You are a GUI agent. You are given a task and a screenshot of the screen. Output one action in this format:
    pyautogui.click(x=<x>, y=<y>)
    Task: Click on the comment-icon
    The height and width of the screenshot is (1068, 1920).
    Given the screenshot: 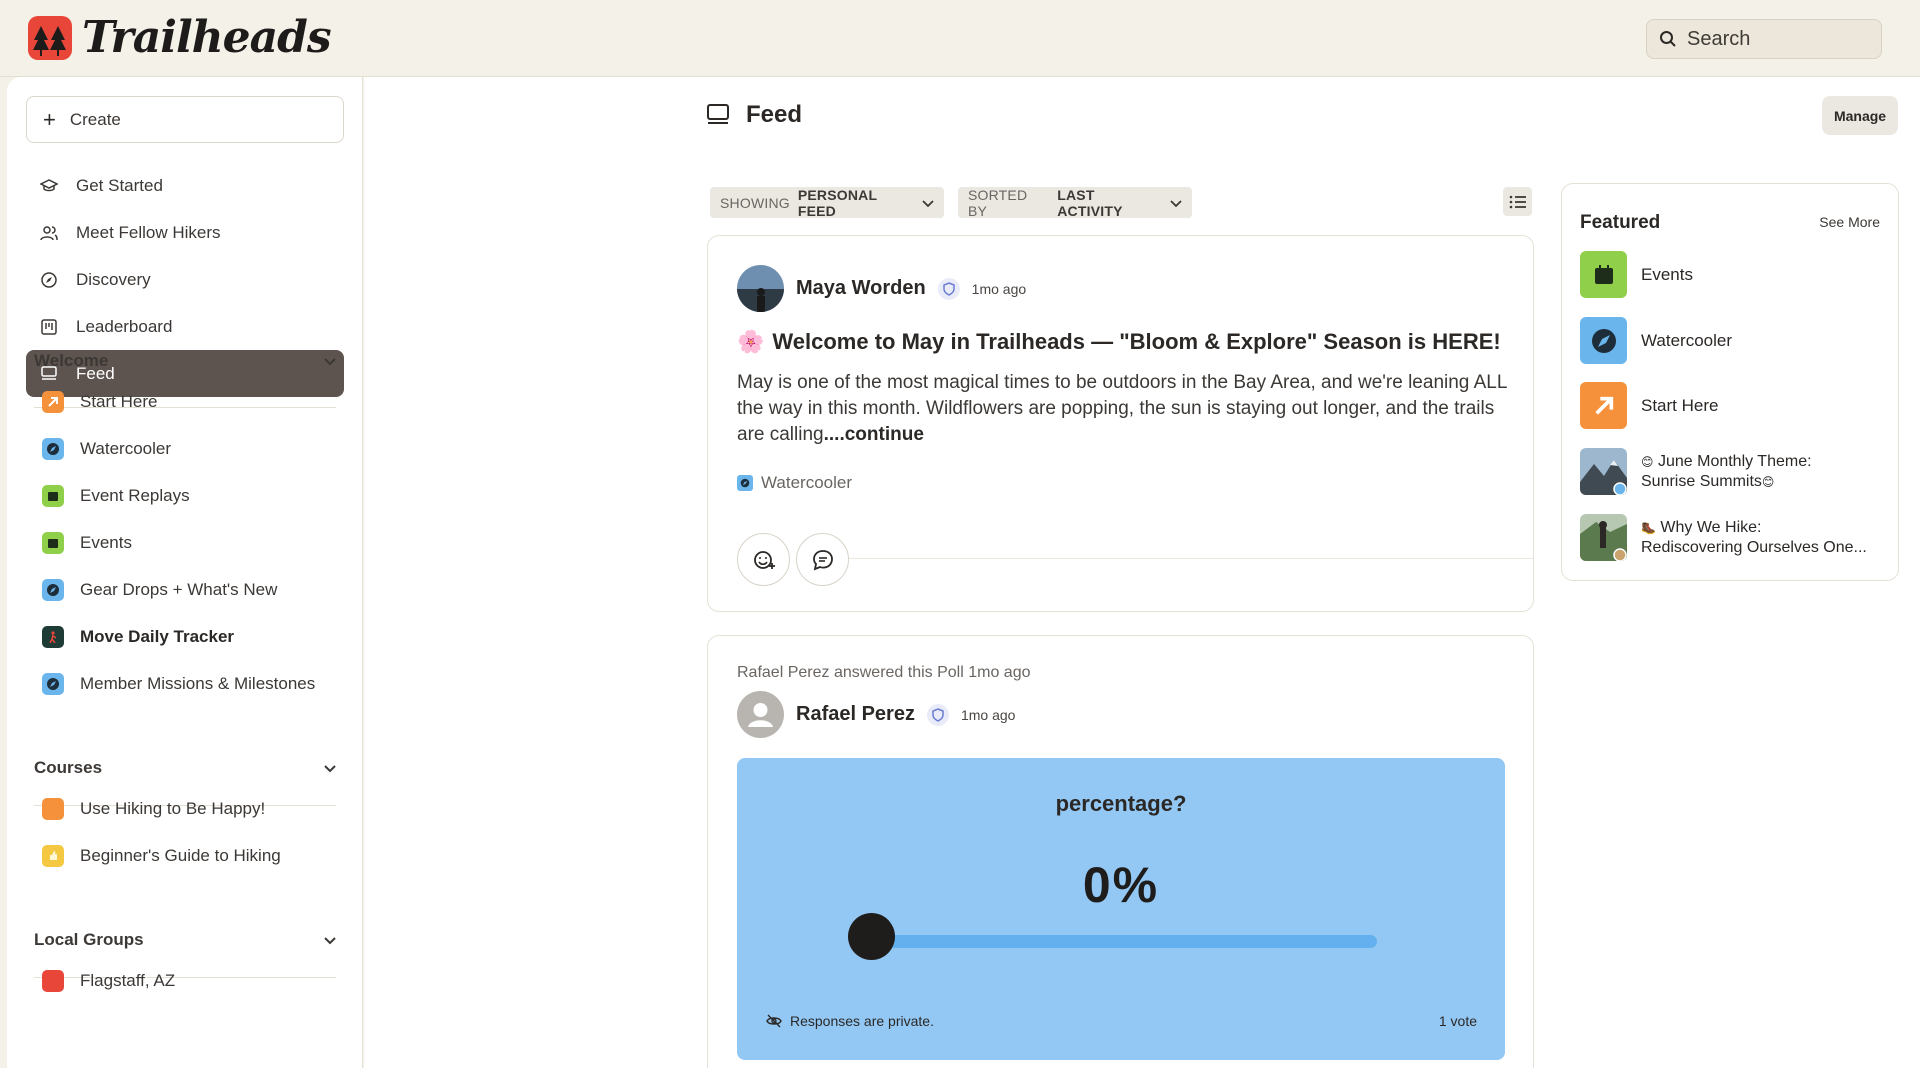 What is the action you would take?
    pyautogui.click(x=822, y=559)
    